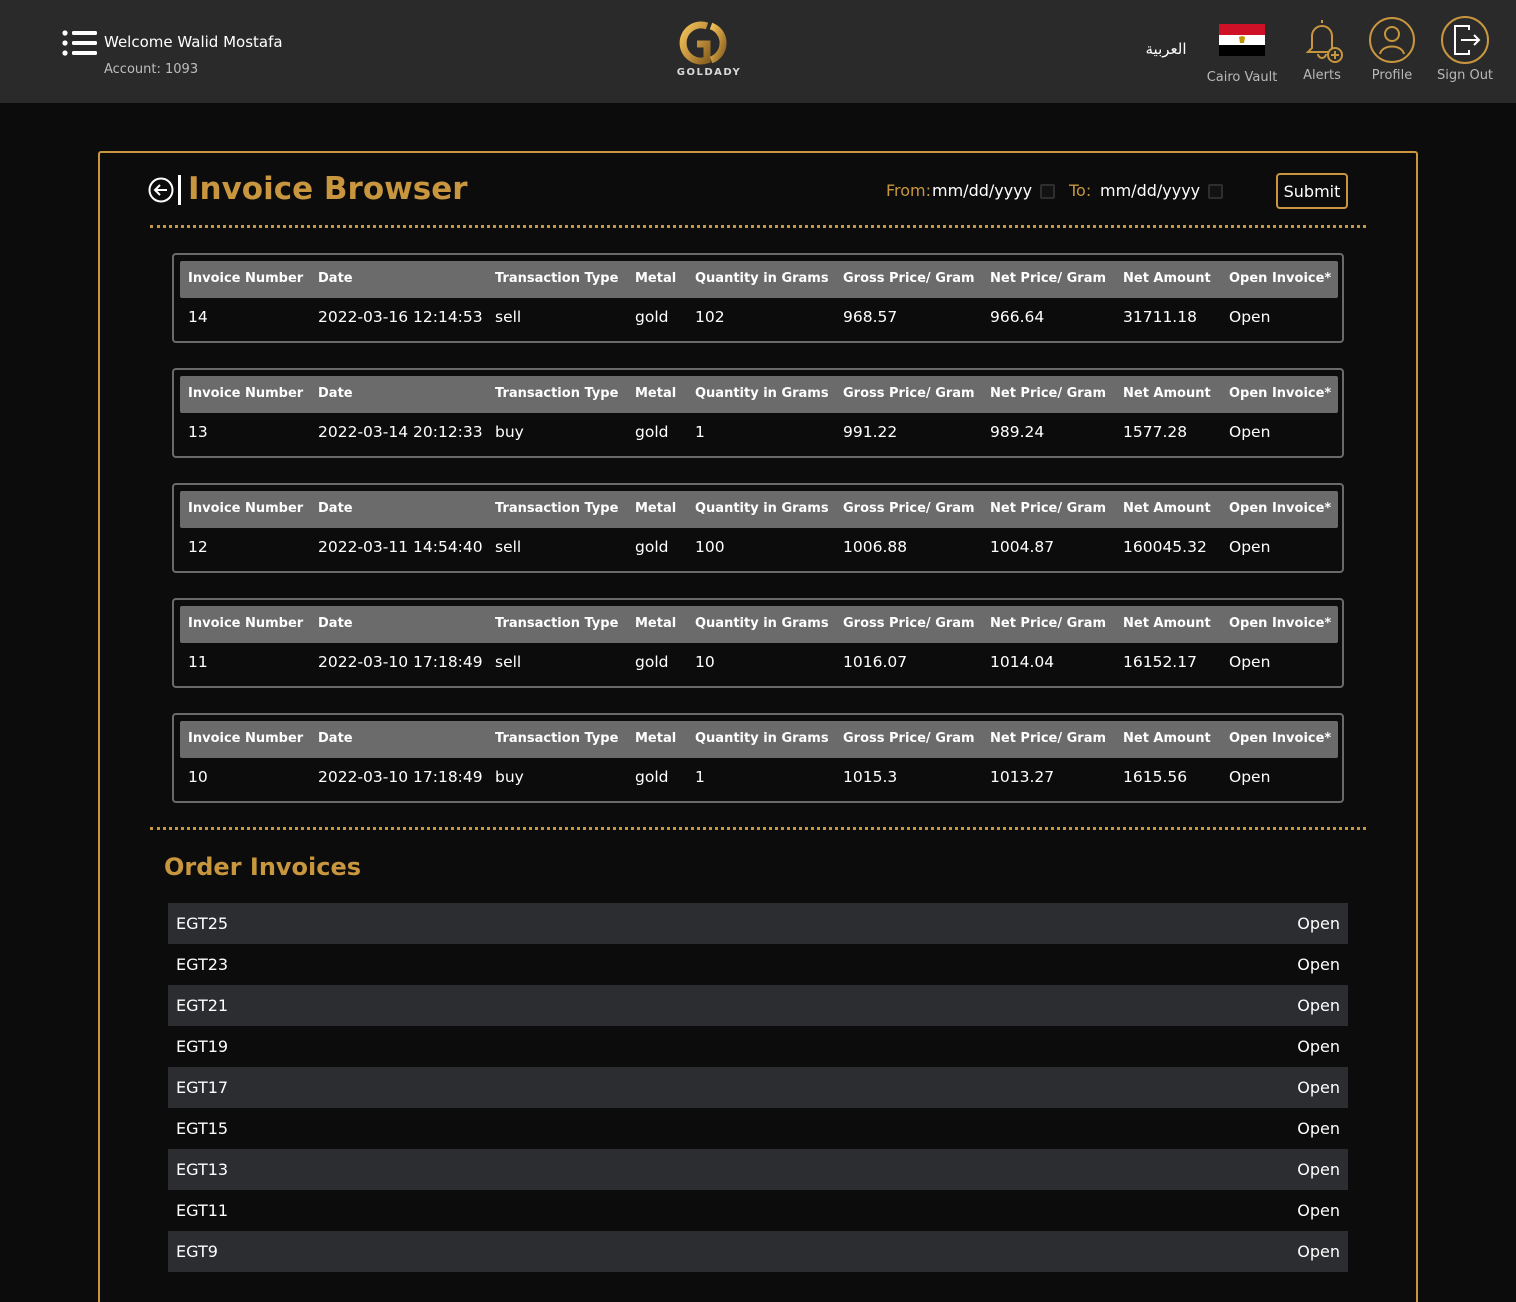 The image size is (1516, 1302). Describe the element at coordinates (758, 1210) in the screenshot. I see `order-invoice-row: EGT11 Open` at that location.